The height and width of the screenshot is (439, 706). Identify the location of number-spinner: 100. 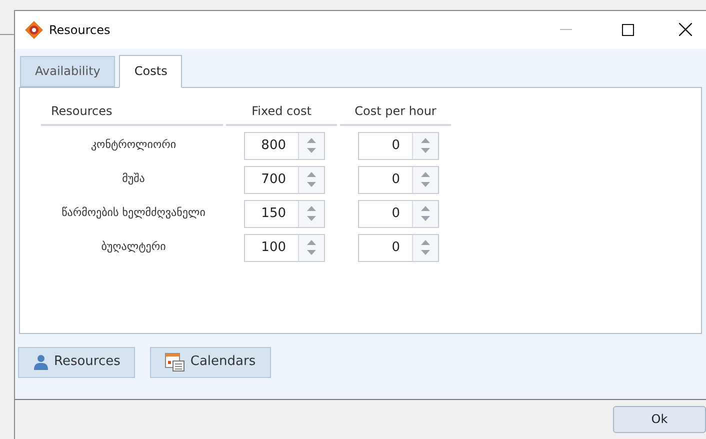
(284, 248).